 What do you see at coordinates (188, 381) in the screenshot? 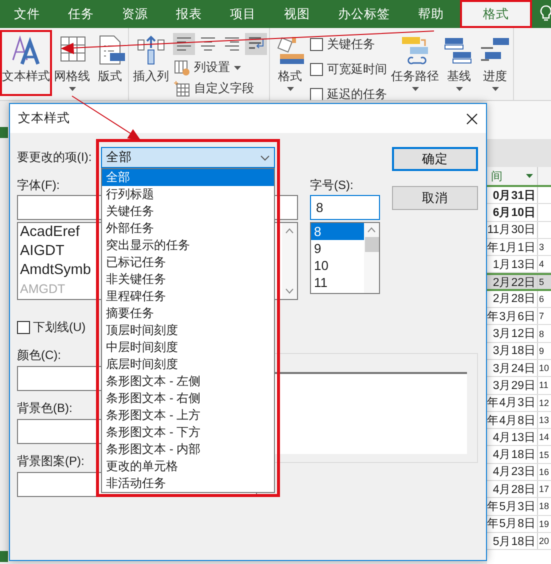
I see `dropdown-option: 条形图文本 - 左侧` at bounding box center [188, 381].